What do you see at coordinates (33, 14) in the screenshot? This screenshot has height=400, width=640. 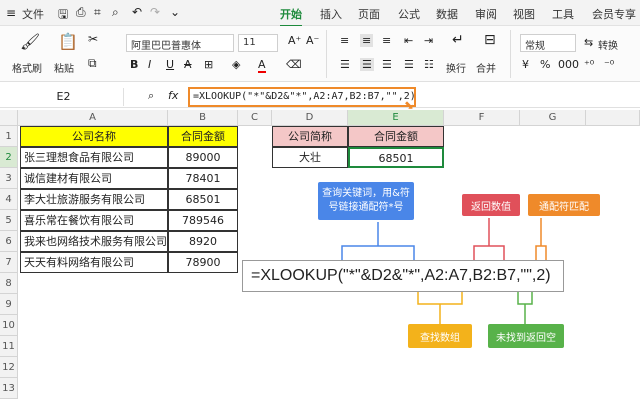 I see `menu-file: 文件` at bounding box center [33, 14].